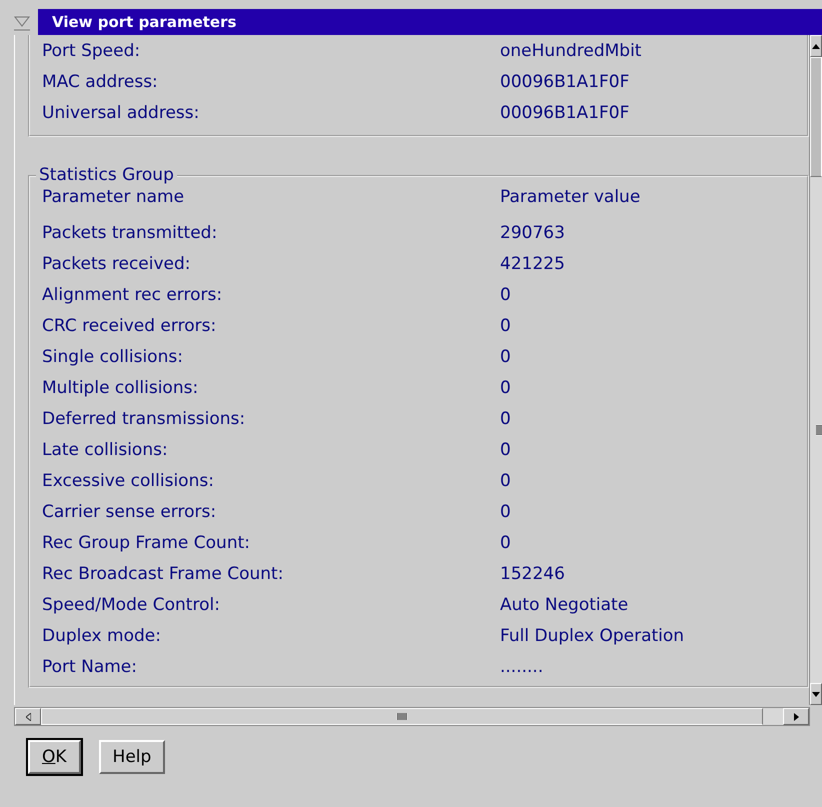  What do you see at coordinates (532, 232) in the screenshot?
I see `parameter-value: 290763` at bounding box center [532, 232].